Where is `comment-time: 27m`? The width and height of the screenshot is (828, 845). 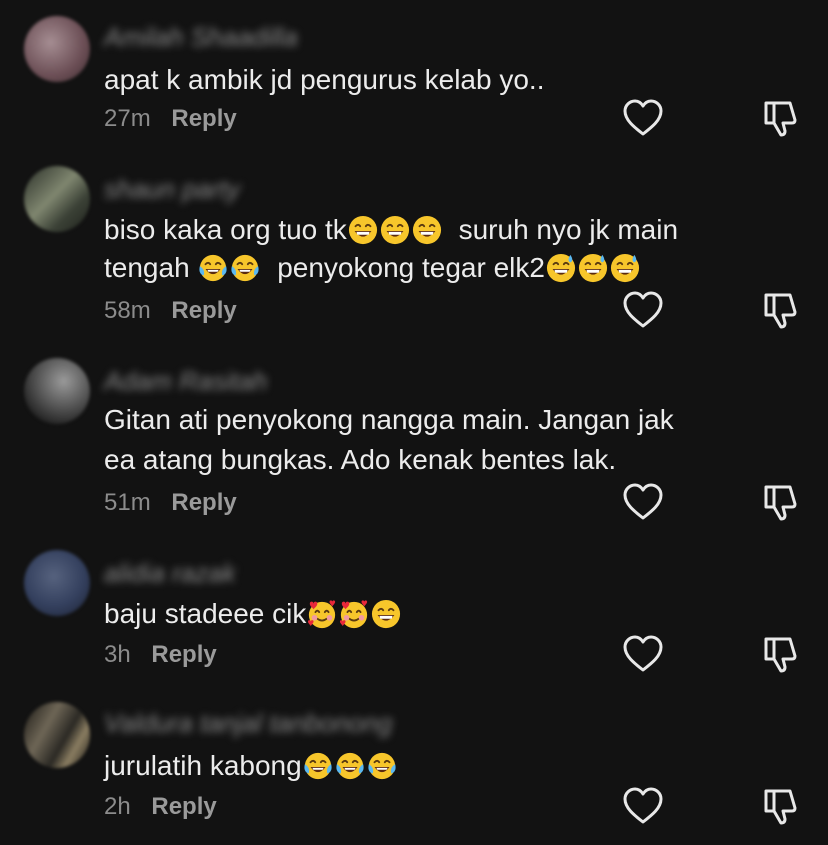
comment-time: 27m is located at coordinates (127, 118).